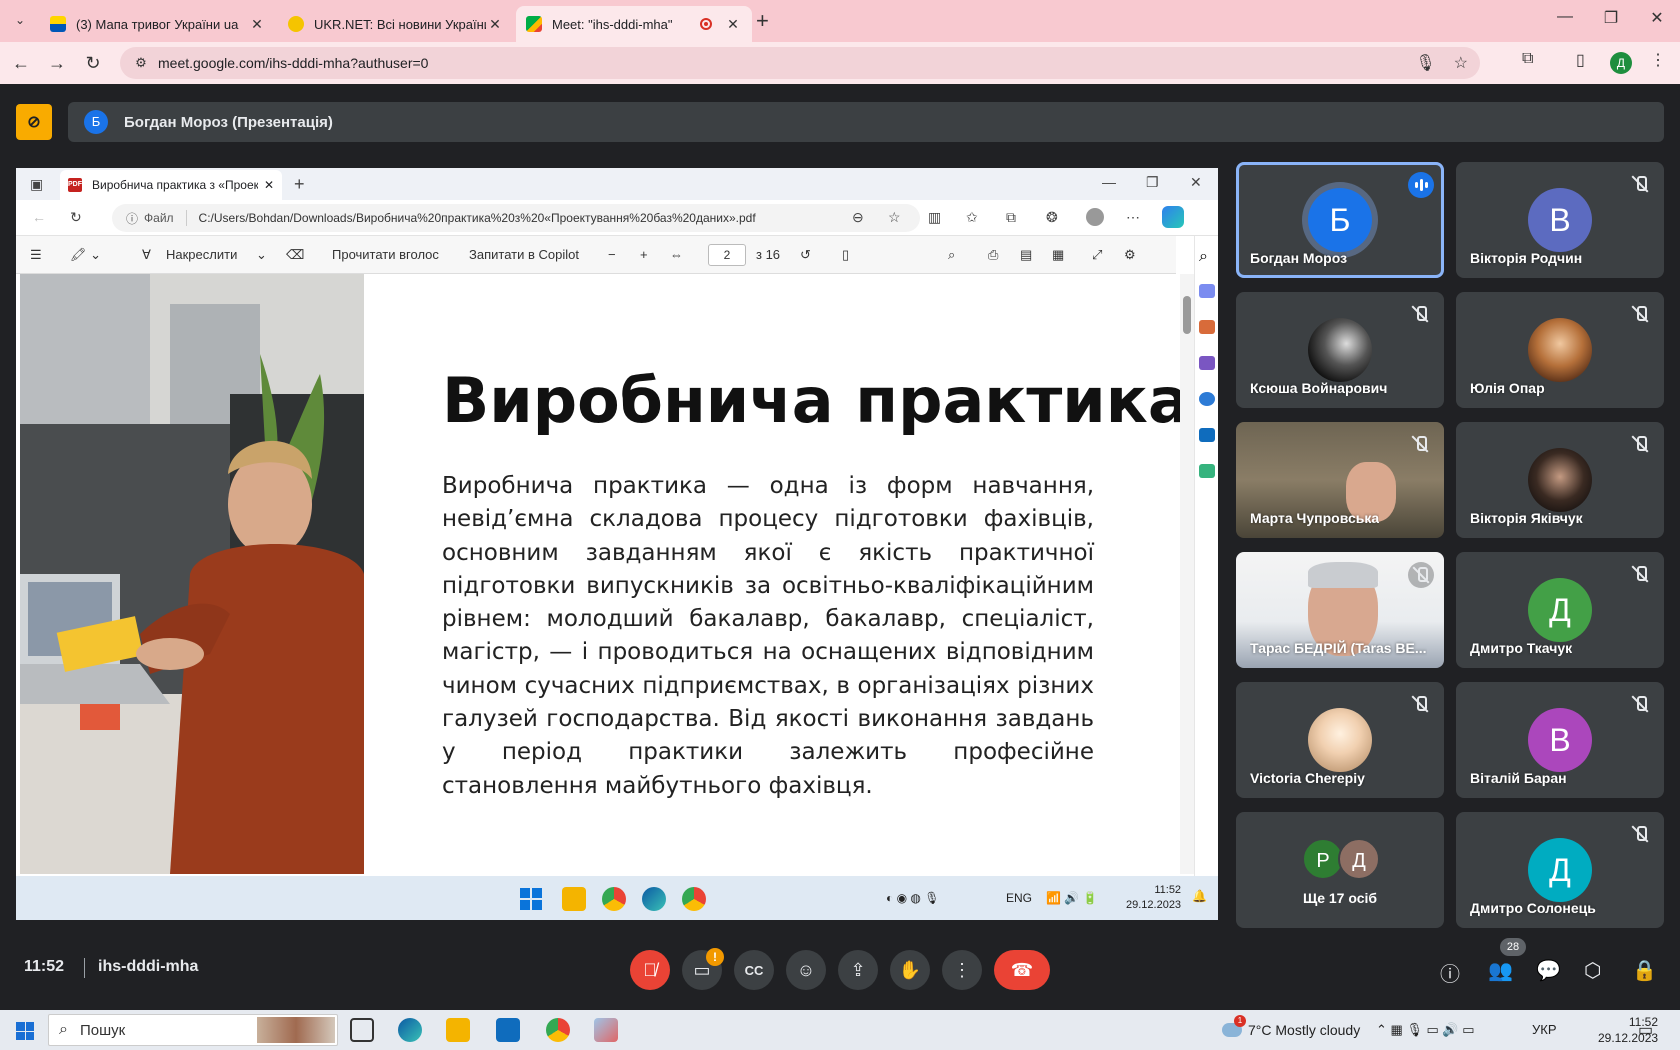 The image size is (1680, 1050). What do you see at coordinates (299, 184) in the screenshot?
I see `new-tab-icon: +` at bounding box center [299, 184].